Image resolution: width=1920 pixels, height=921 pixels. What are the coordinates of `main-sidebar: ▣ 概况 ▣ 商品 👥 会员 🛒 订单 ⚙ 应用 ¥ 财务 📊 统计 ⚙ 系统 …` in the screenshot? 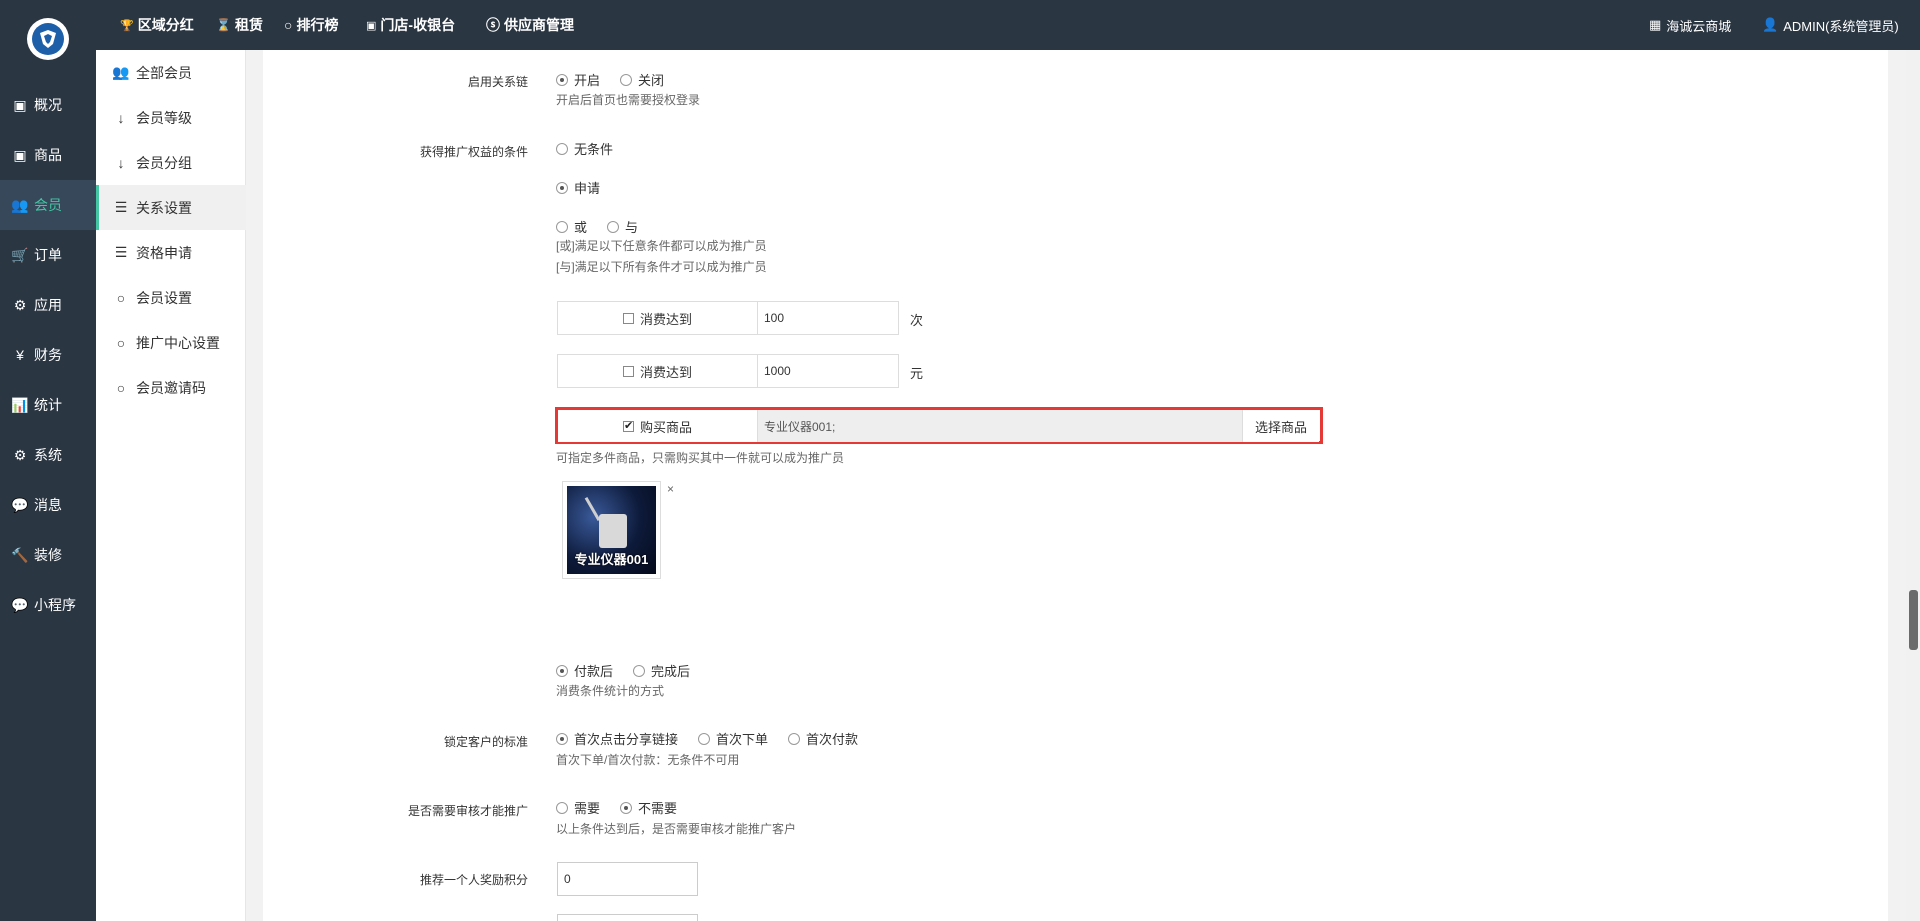 It's located at (48, 460).